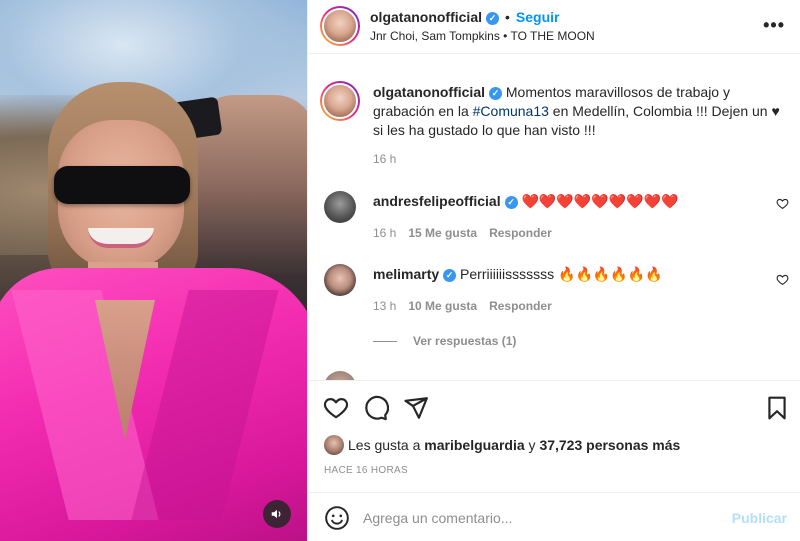 This screenshot has height=541, width=800. What do you see at coordinates (337, 518) in the screenshot?
I see `emoji-icon` at bounding box center [337, 518].